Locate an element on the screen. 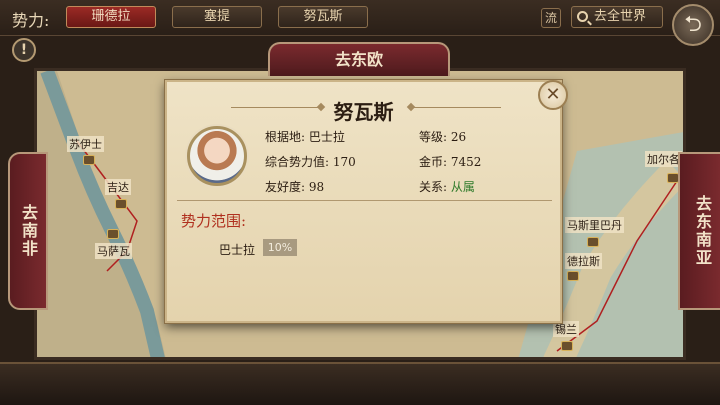  city-label-calcutta: 加尔各 is located at coordinates (663, 159).